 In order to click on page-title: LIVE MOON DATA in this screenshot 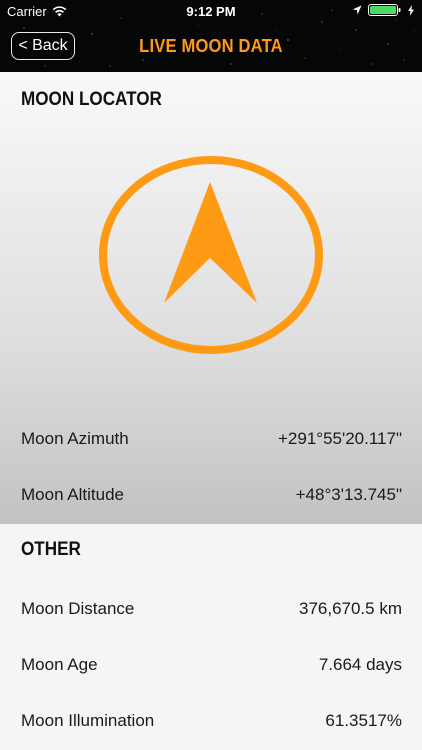, I will do `click(211, 46)`.